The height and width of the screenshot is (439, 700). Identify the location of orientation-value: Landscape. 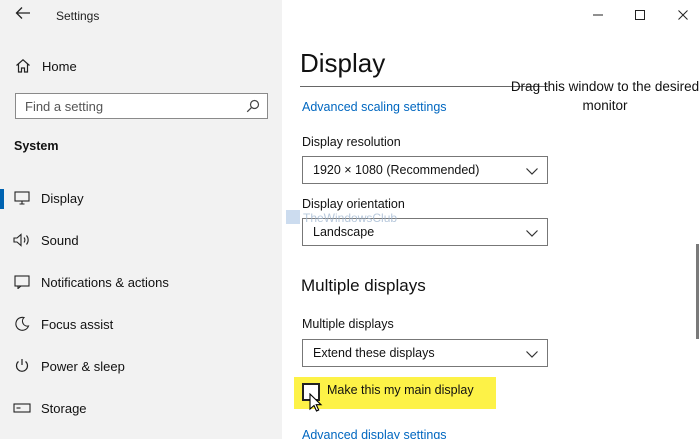
(344, 232).